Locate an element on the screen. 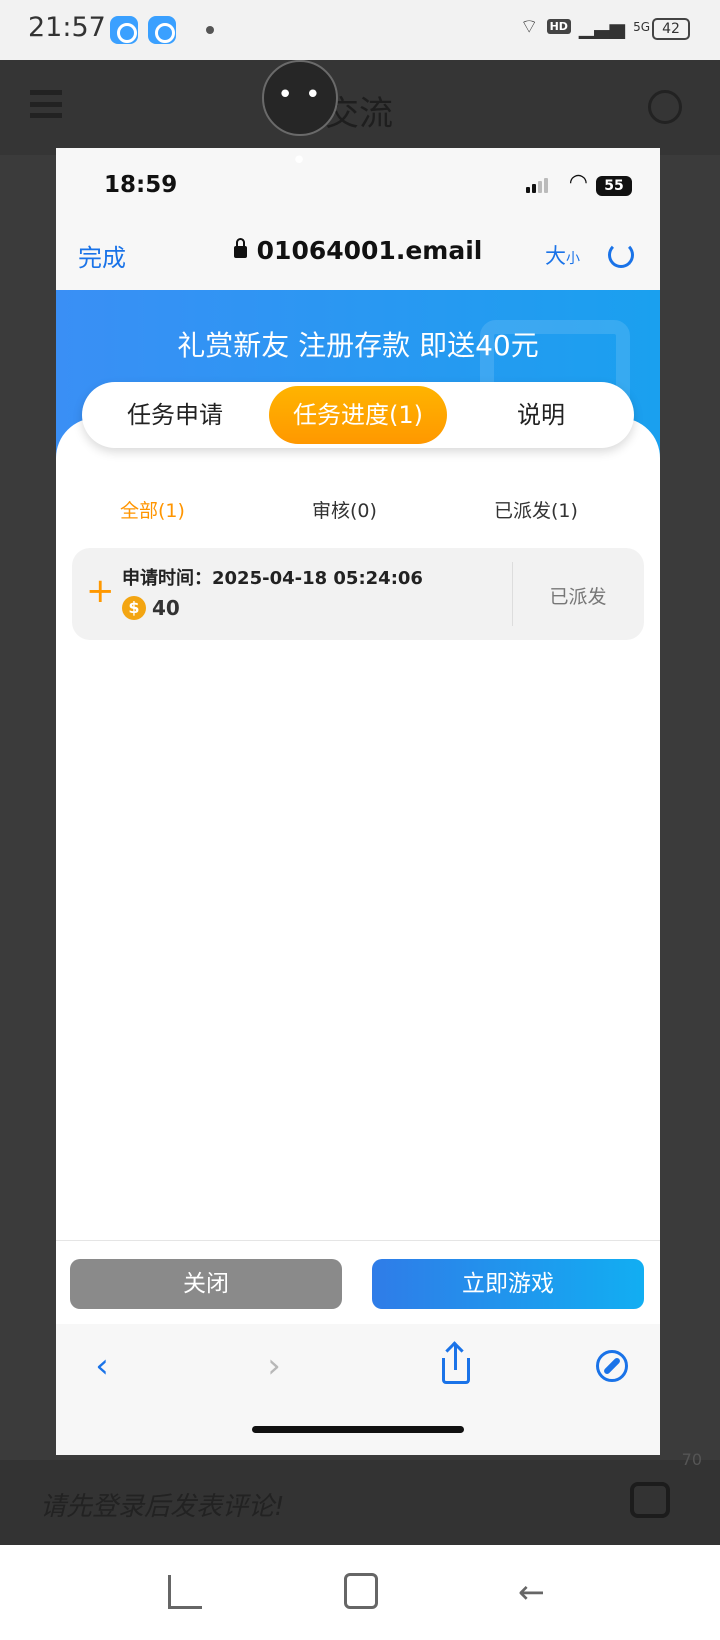 This screenshot has height=1640, width=720. comment-icon is located at coordinates (650, 1500).